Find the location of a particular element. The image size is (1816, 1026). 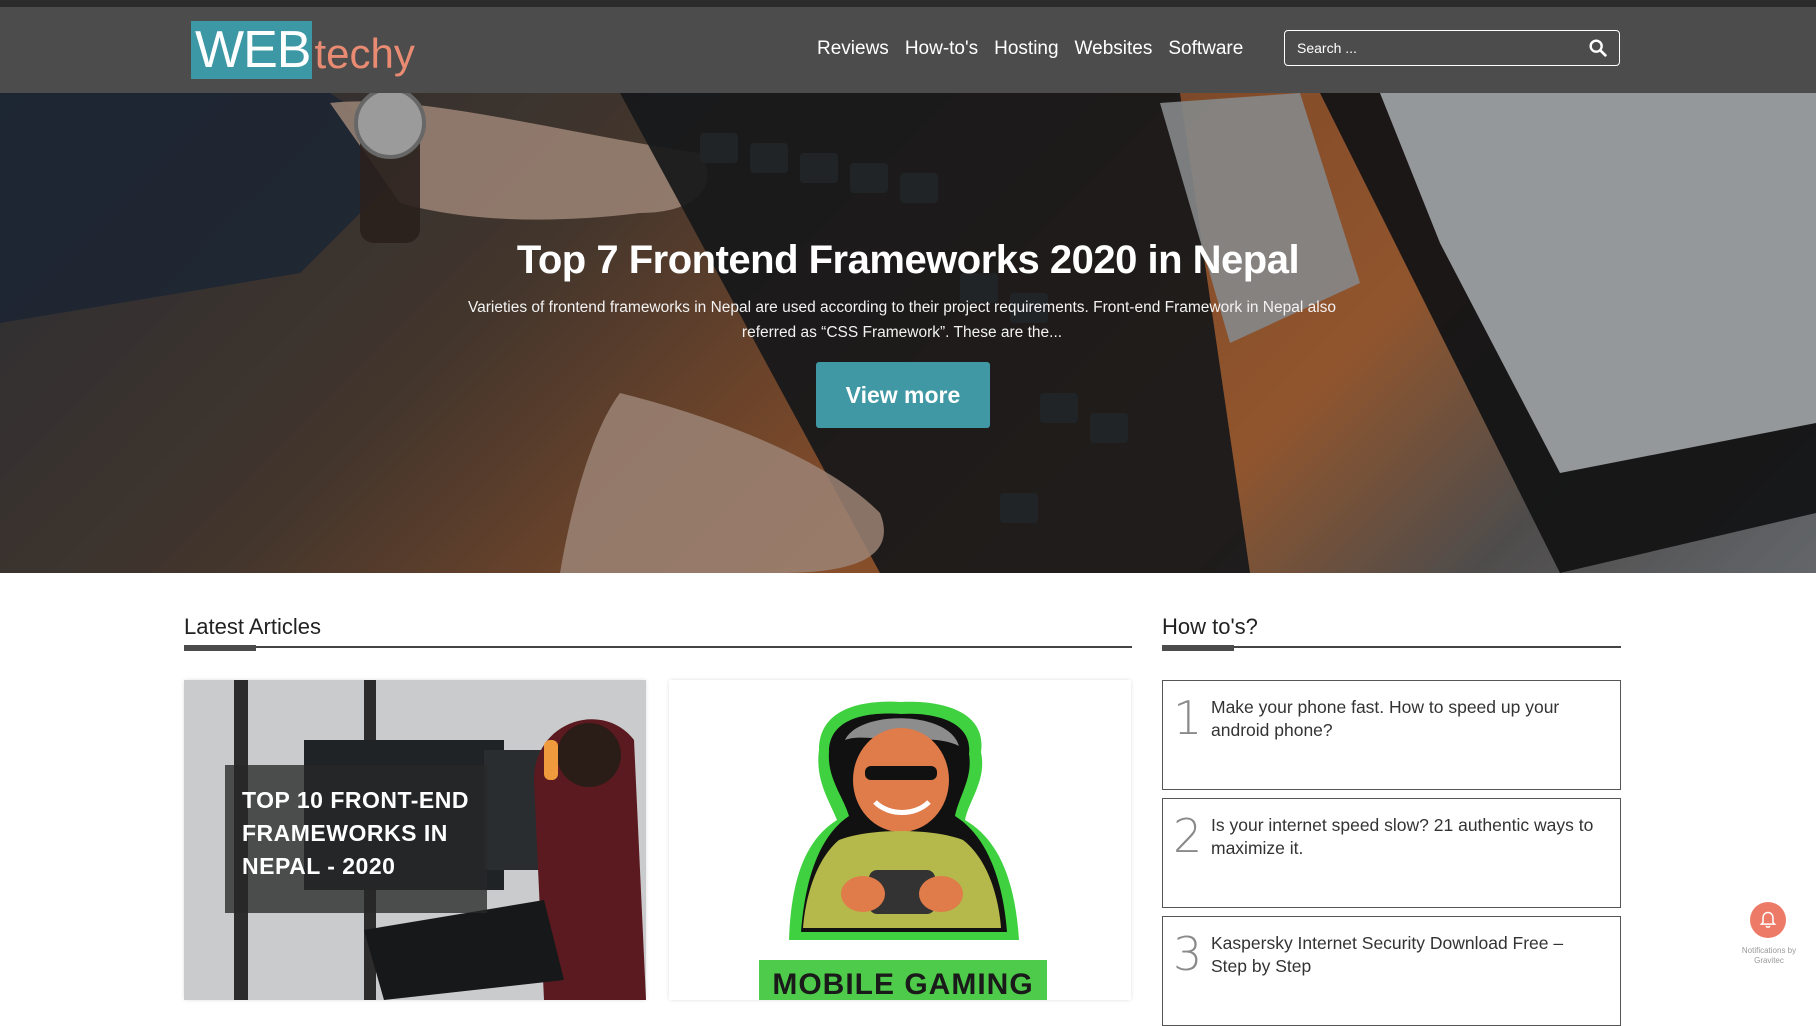

latest-articles-rule-accent is located at coordinates (220, 648).